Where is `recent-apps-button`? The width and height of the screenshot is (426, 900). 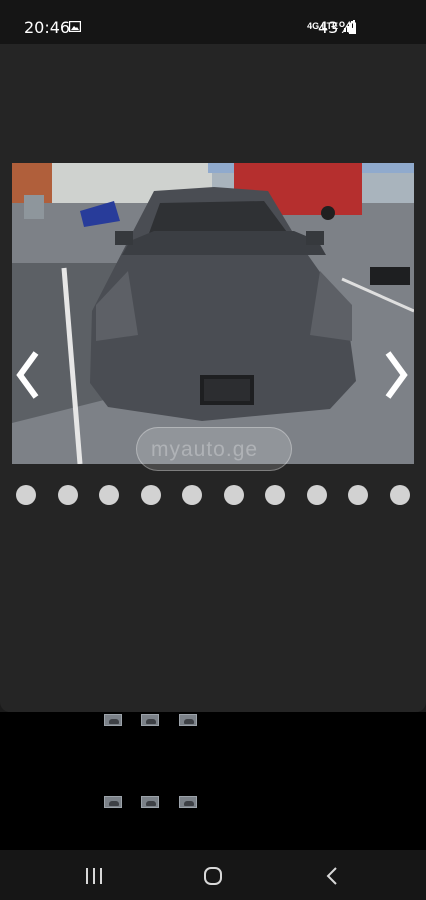 recent-apps-button is located at coordinates (94, 876).